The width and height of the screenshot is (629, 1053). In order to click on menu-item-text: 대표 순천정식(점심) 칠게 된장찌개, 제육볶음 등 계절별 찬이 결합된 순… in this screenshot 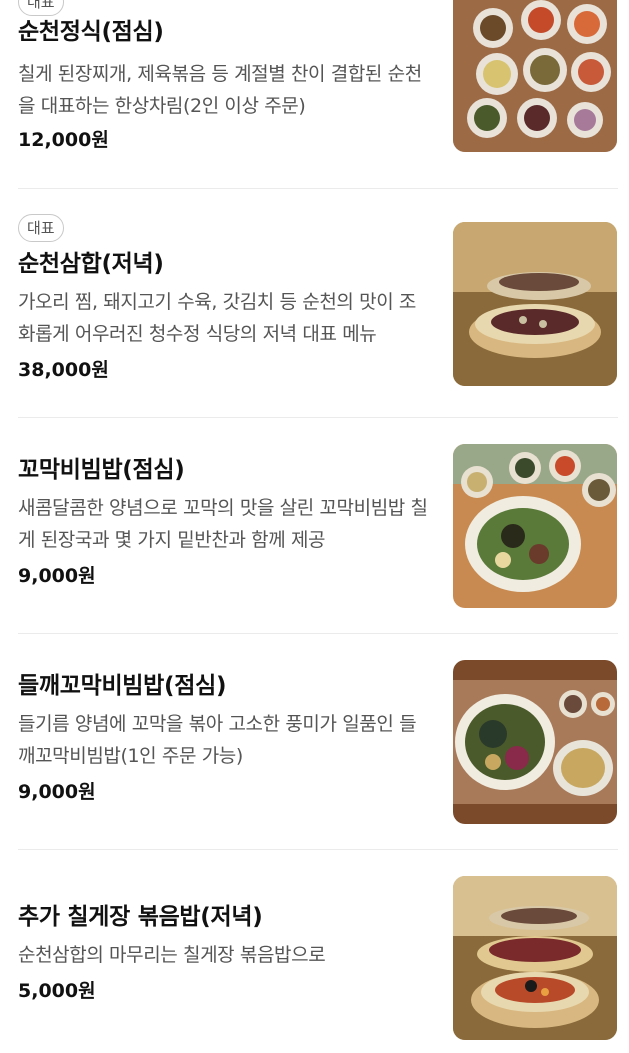, I will do `click(225, 78)`.